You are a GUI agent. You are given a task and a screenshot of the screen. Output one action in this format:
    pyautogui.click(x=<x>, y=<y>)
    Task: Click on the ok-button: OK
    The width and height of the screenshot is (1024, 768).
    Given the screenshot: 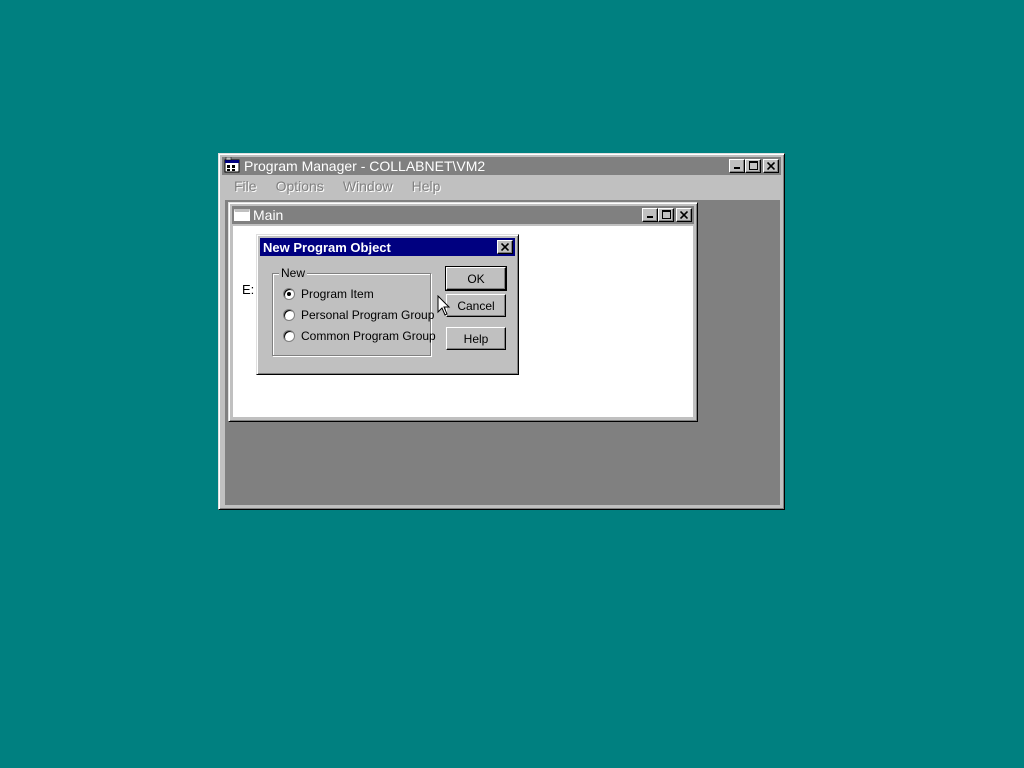 What is the action you would take?
    pyautogui.click(x=476, y=278)
    